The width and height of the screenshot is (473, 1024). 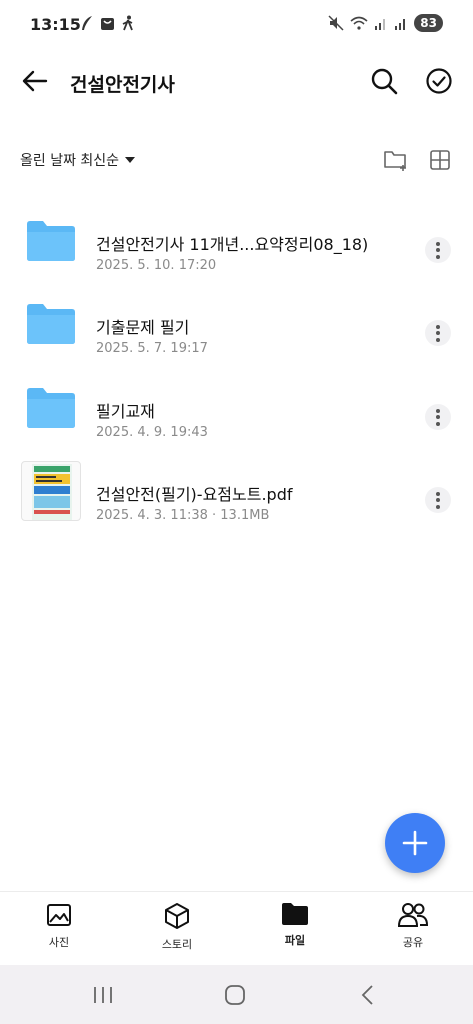 I want to click on check-circle-icon, so click(x=439, y=81).